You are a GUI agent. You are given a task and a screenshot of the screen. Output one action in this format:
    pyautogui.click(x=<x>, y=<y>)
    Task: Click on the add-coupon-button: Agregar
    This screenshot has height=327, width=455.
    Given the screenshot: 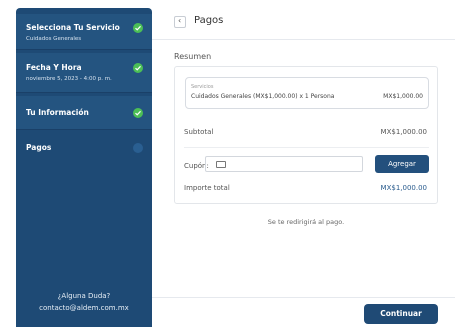 What is the action you would take?
    pyautogui.click(x=402, y=164)
    